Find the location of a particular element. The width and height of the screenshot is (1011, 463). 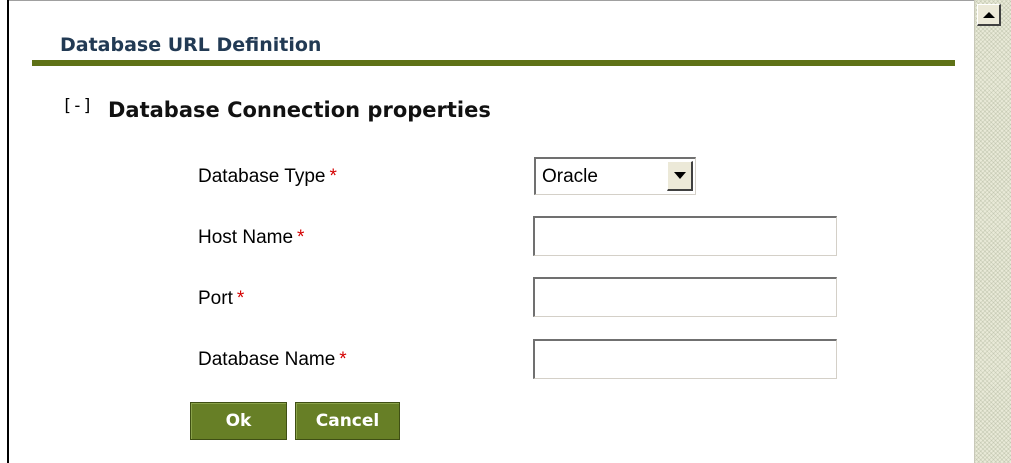

database-name-input is located at coordinates (685, 359).